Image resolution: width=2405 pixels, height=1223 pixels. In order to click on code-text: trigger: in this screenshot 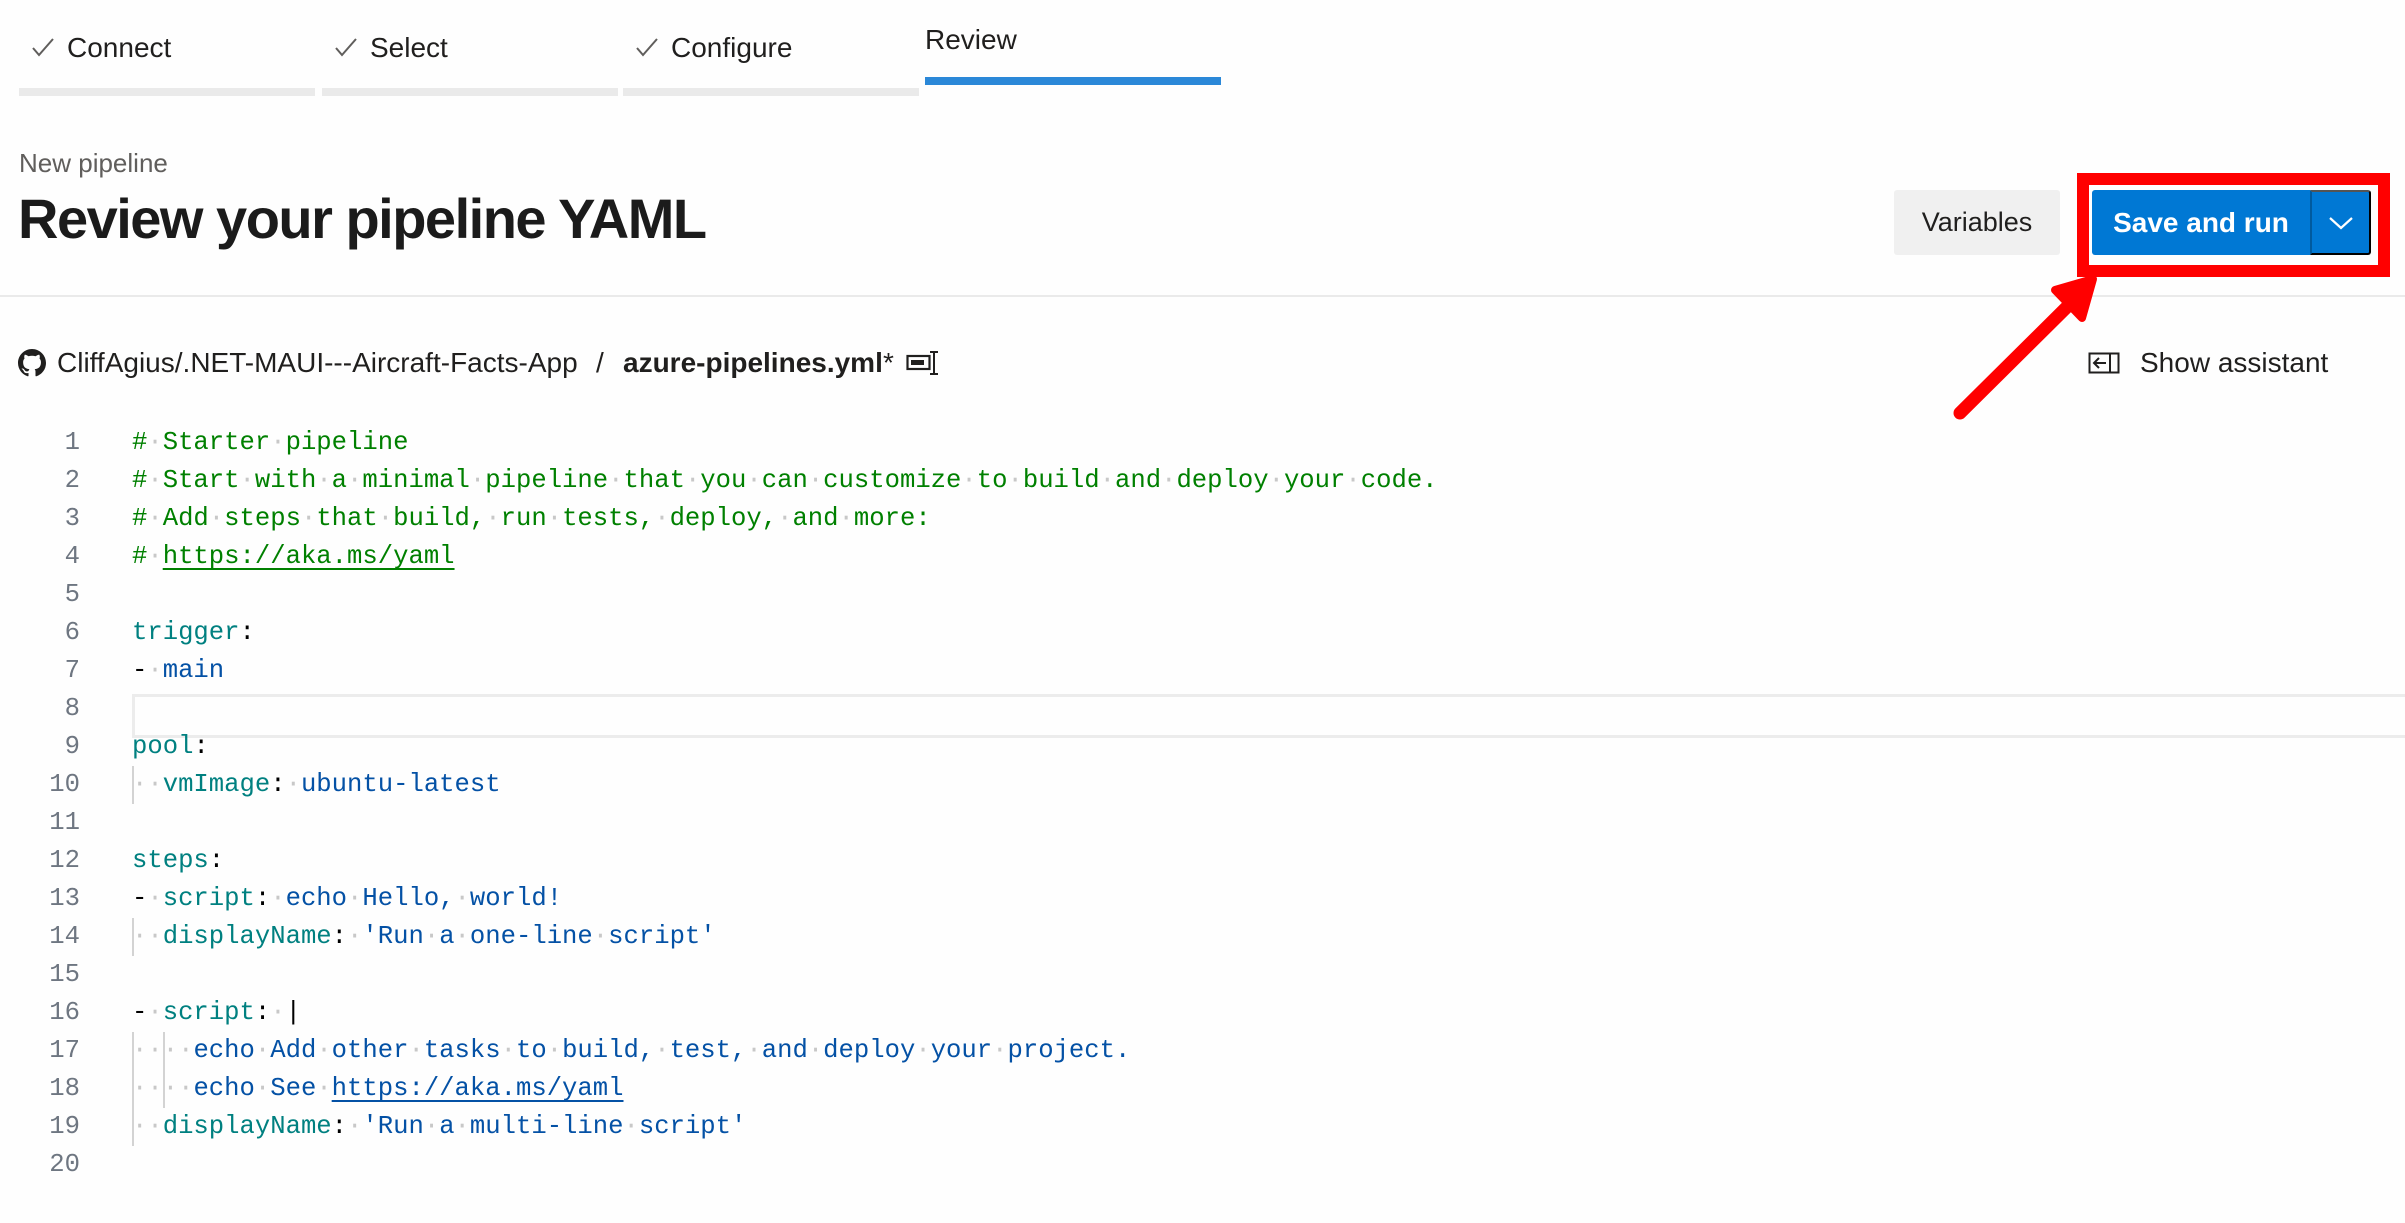, I will do `click(193, 633)`.